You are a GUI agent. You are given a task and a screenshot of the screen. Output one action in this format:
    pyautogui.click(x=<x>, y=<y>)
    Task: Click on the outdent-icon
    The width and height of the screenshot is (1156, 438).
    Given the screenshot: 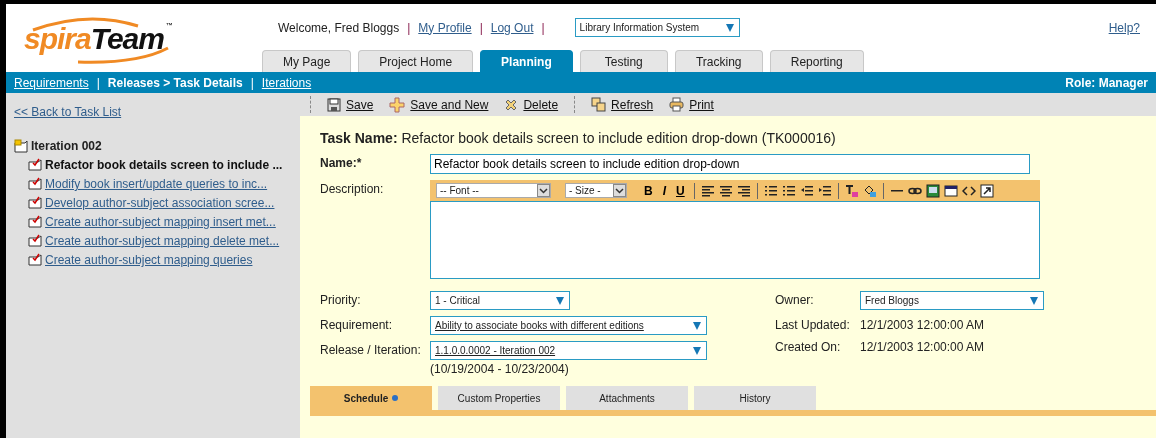 What is the action you would take?
    pyautogui.click(x=806, y=190)
    